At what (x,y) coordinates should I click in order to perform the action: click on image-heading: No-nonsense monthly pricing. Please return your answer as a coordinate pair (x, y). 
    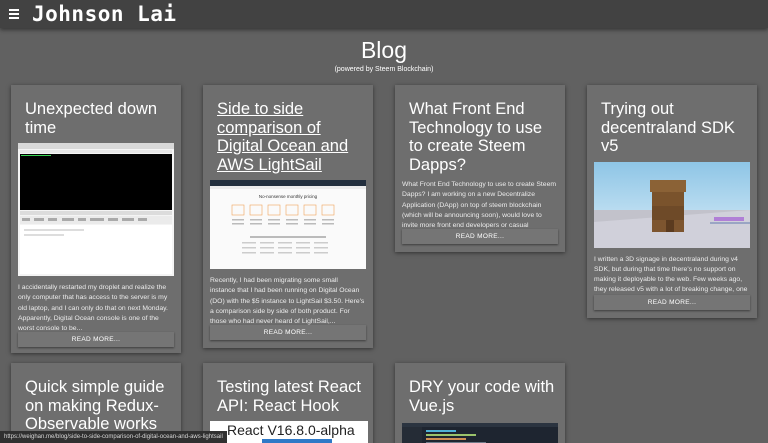
    Looking at the image, I should click on (288, 196).